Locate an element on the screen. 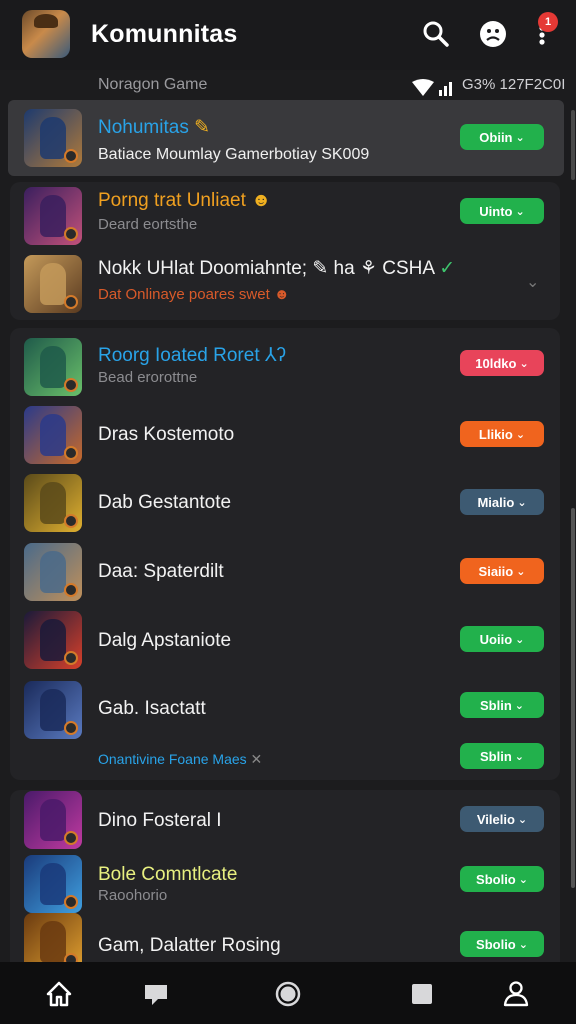  status-button-label: Siaiio is located at coordinates (496, 571).